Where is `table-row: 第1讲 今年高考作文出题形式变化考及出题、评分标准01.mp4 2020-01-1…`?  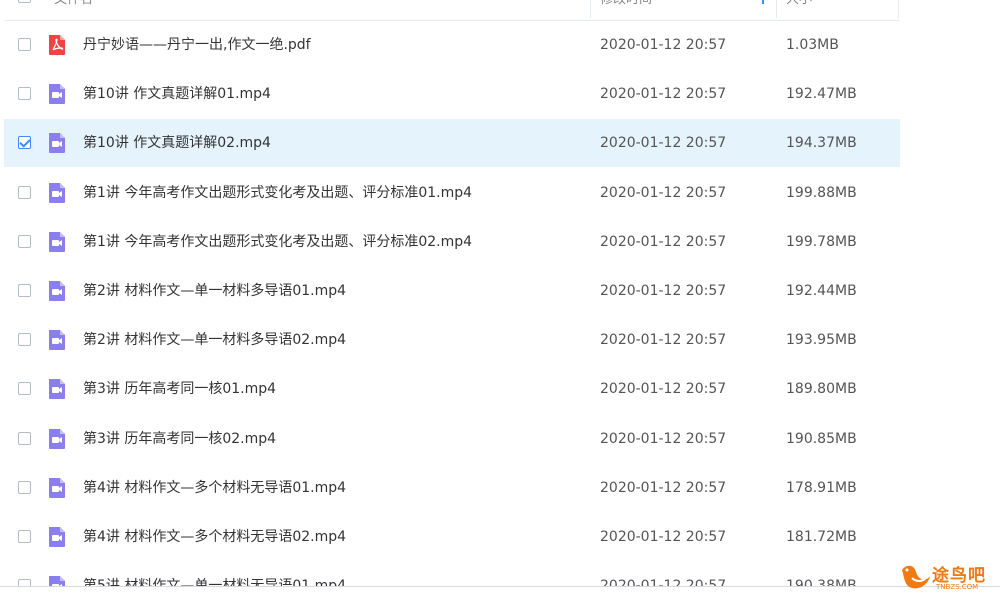
table-row: 第1讲 今年高考作文出题形式变化考及出题、评分标准01.mp4 2020-01-1… is located at coordinates (452, 193).